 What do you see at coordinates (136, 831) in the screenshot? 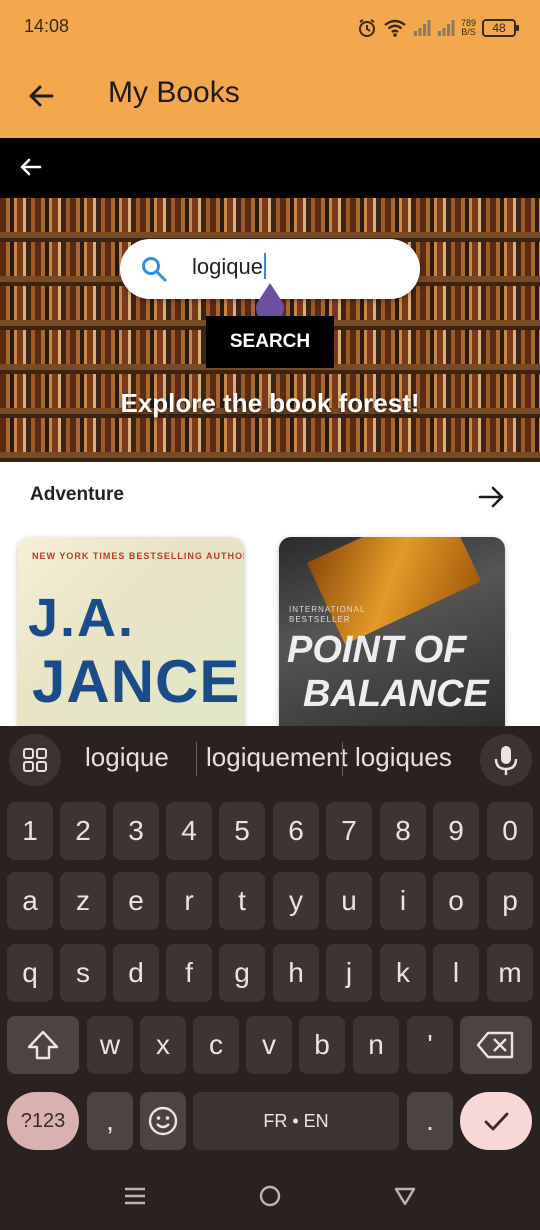
I see `key-3: 3` at bounding box center [136, 831].